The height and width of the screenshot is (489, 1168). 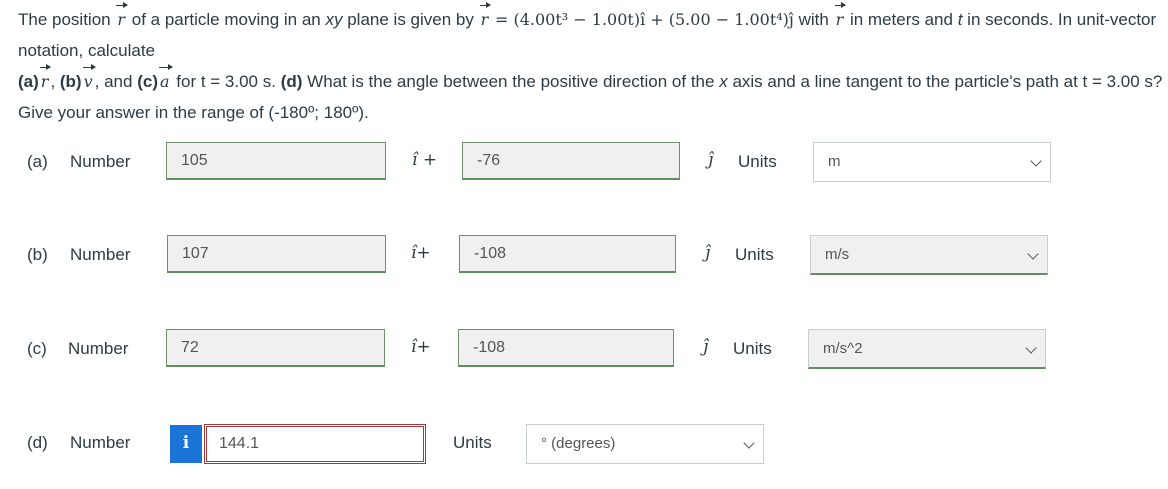 What do you see at coordinates (37, 254) in the screenshot?
I see `part-label: (b)` at bounding box center [37, 254].